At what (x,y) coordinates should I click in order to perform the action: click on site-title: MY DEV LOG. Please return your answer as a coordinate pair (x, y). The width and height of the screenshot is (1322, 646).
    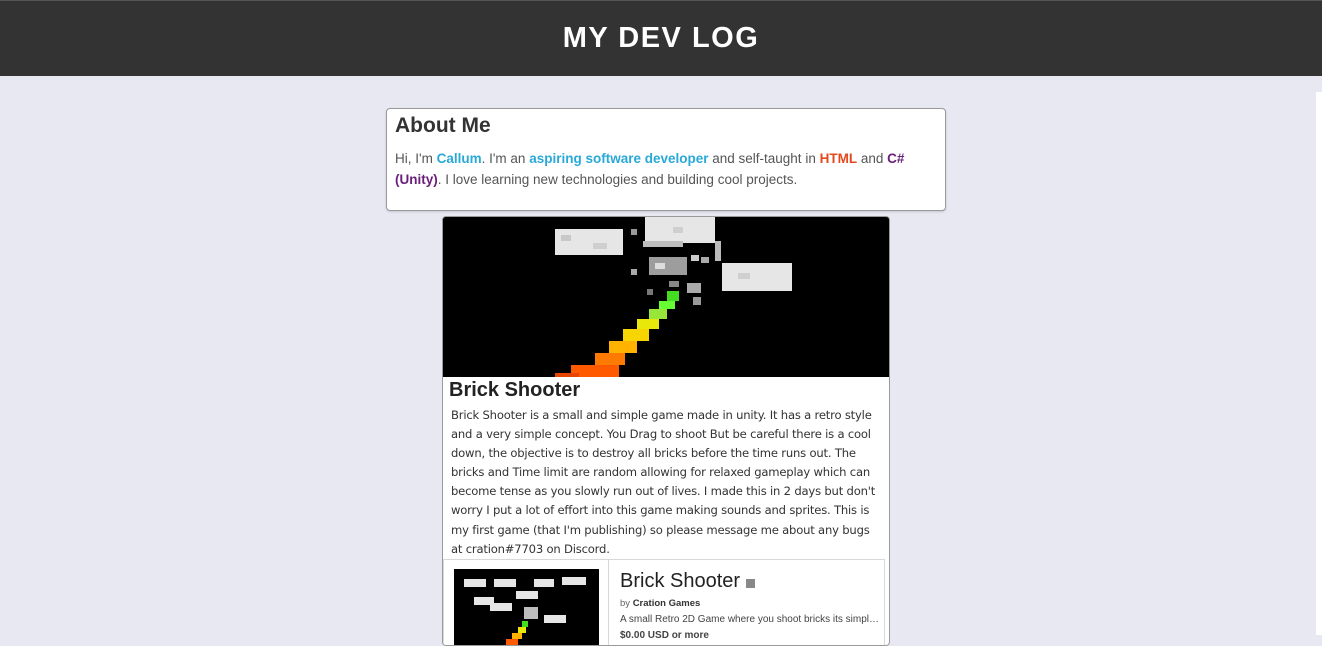
    Looking at the image, I should click on (661, 38).